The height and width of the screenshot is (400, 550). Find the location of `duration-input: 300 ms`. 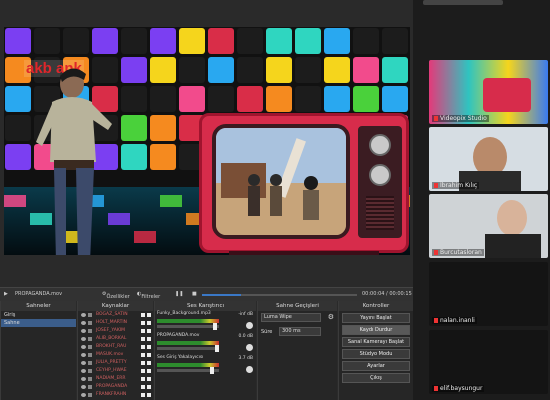

duration-input: 300 ms is located at coordinates (300, 331).